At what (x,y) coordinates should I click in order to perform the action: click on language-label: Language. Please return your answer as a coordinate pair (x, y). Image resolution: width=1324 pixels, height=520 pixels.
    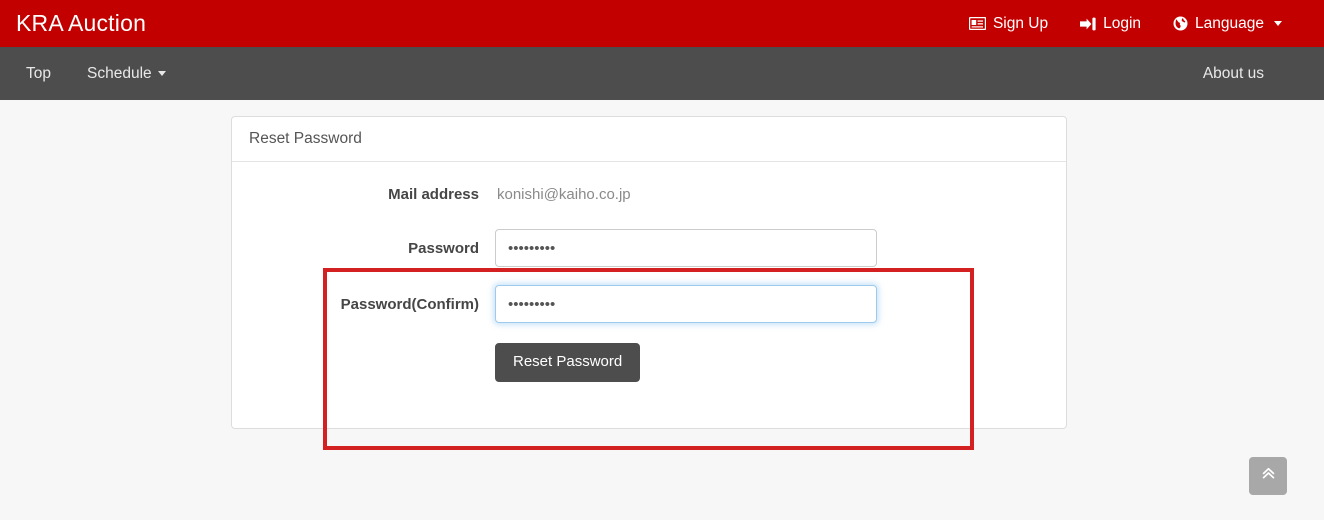
    Looking at the image, I should click on (1229, 23).